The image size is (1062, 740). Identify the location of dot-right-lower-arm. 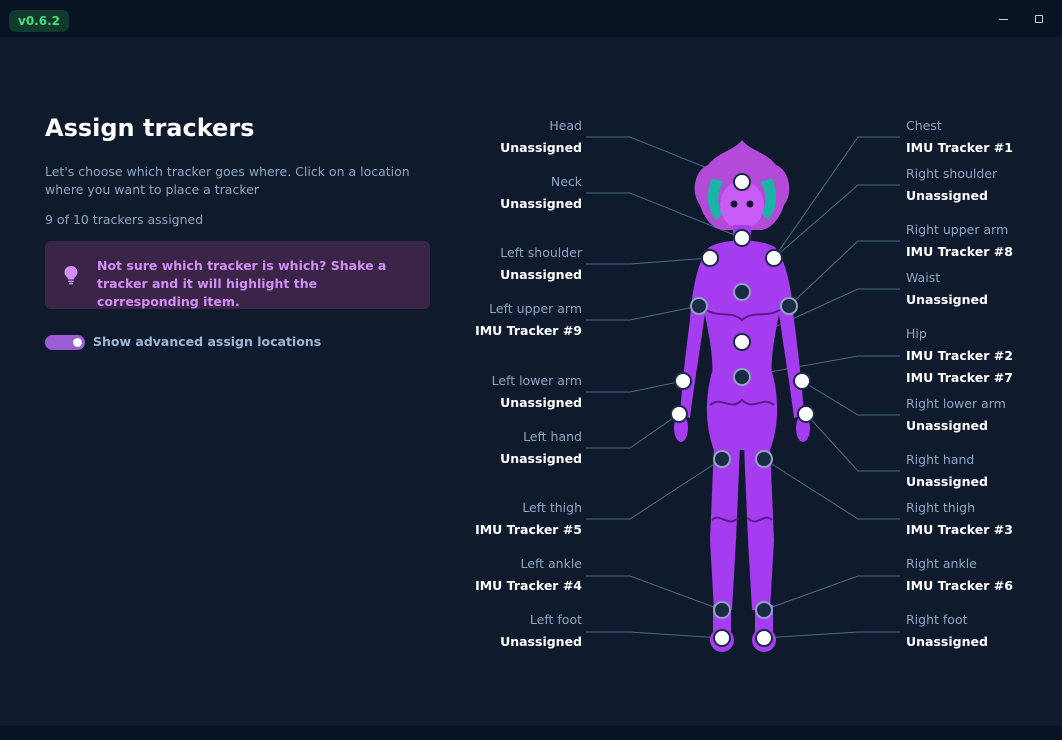
(802, 381).